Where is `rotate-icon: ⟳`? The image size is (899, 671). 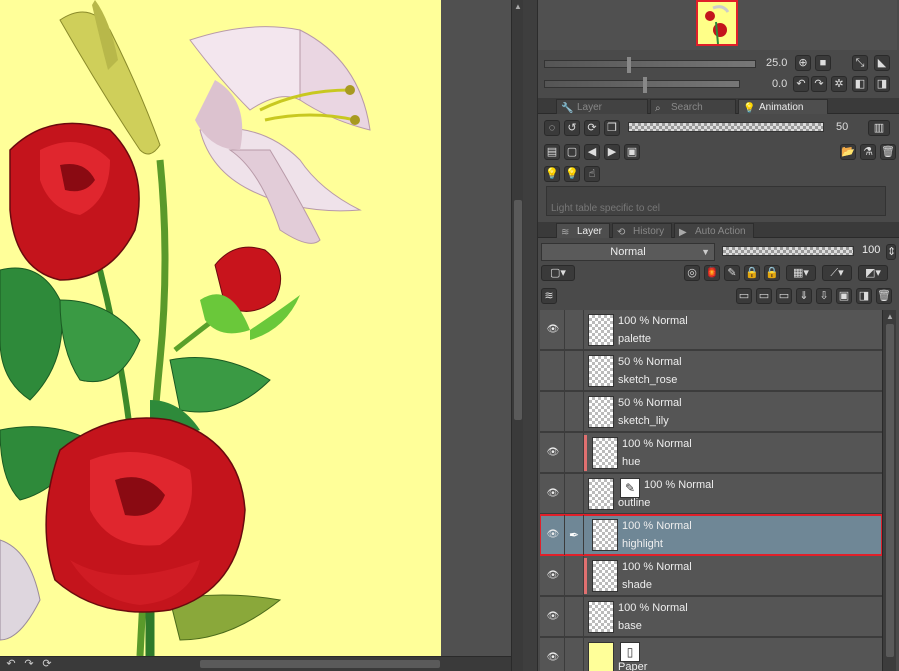
rotate-icon: ⟳ is located at coordinates (47, 664).